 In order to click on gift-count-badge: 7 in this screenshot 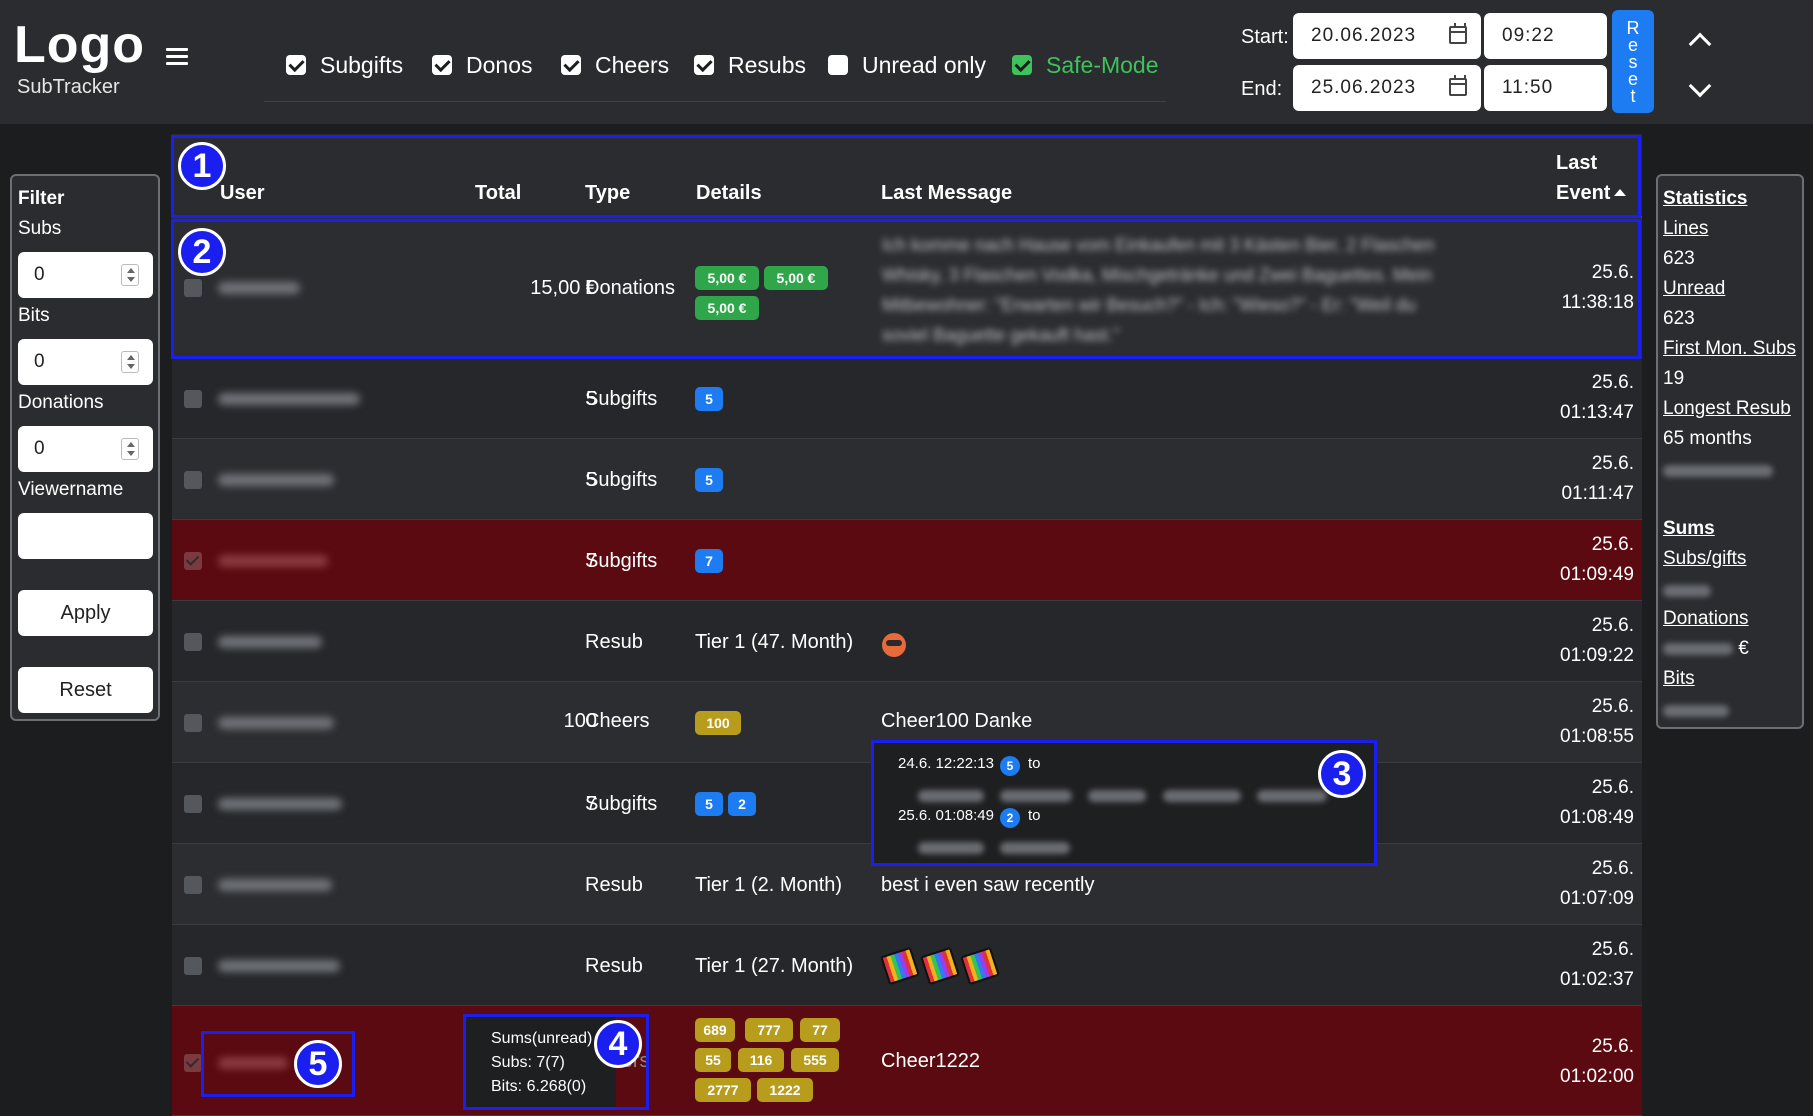, I will do `click(709, 561)`.